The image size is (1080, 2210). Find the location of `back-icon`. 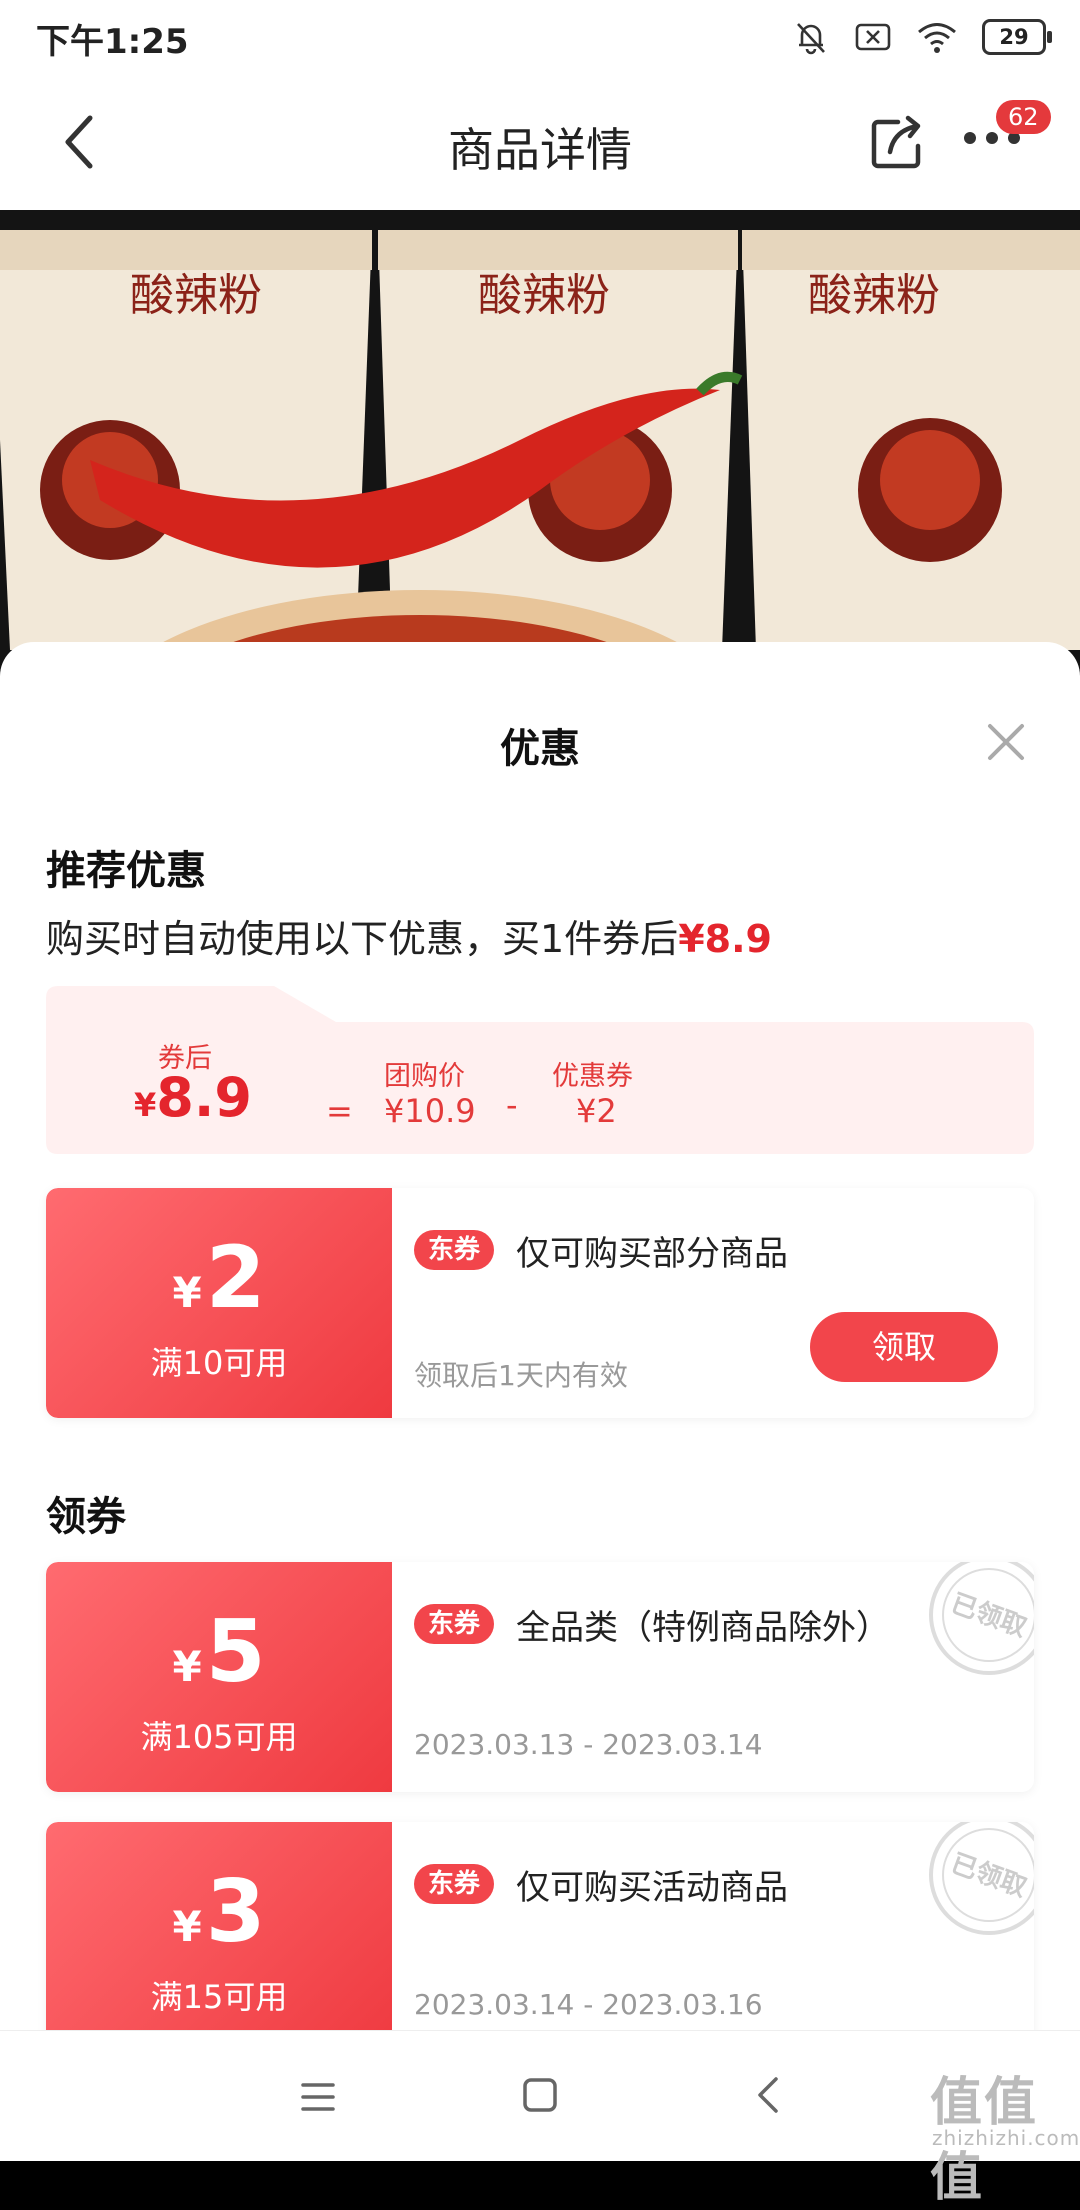

back-icon is located at coordinates (768, 2095).